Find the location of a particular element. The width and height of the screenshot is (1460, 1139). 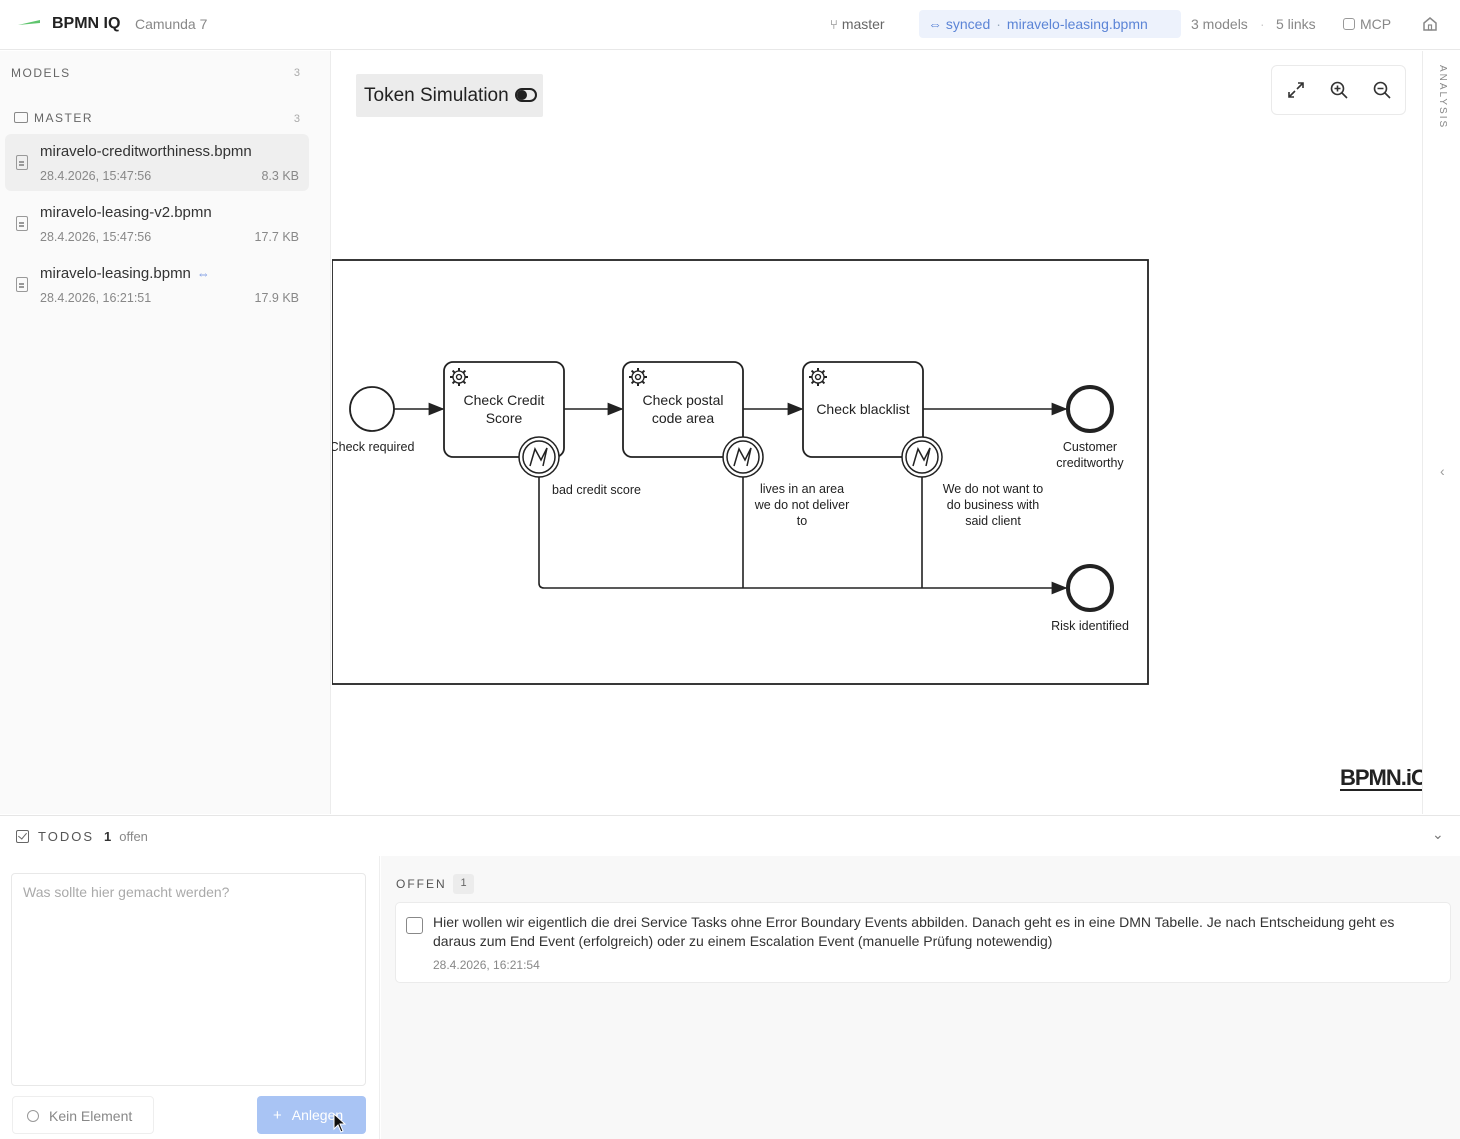

file-size: 17.7 KB is located at coordinates (276, 237).